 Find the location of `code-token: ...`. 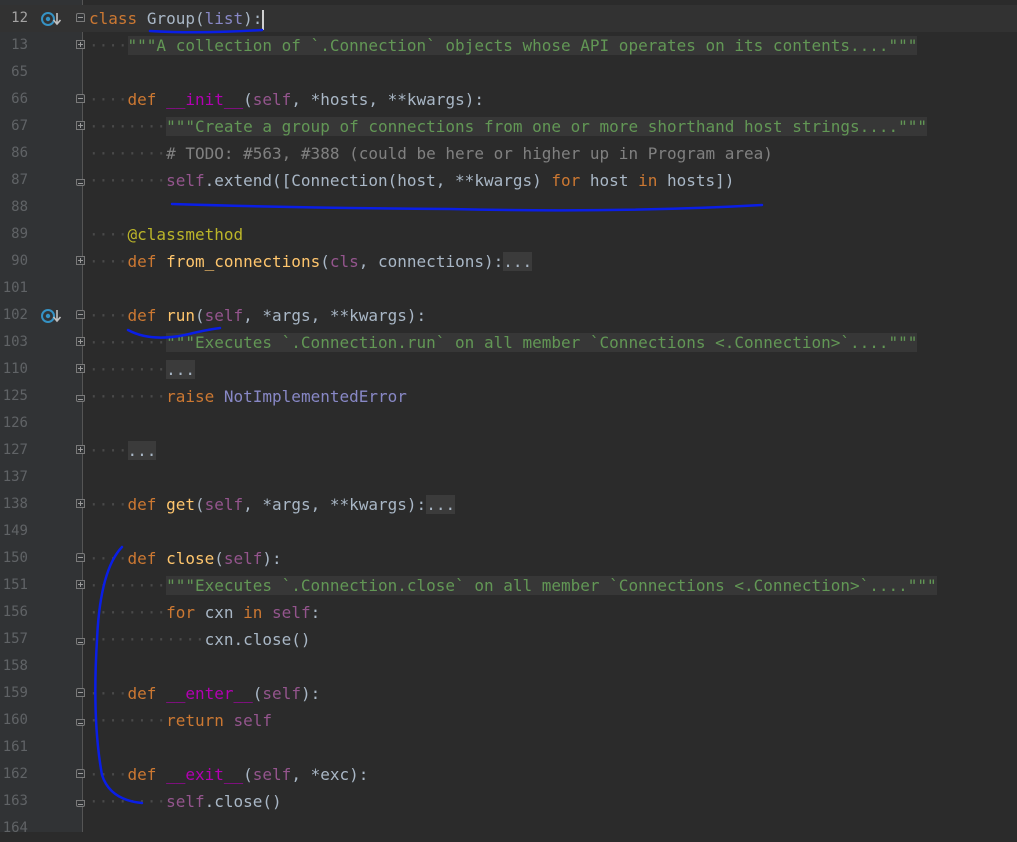

code-token: ... is located at coordinates (180, 369).